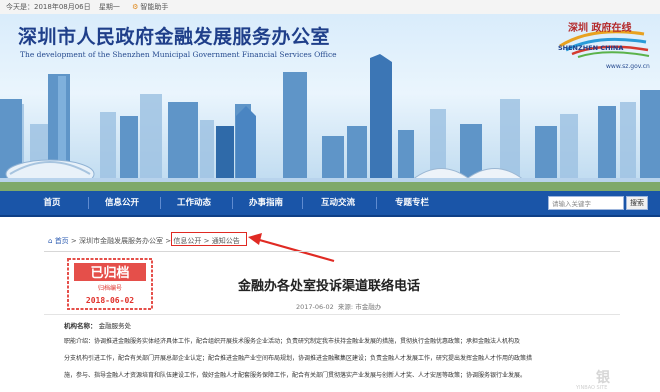 This screenshot has height=392, width=660. What do you see at coordinates (62, 241) in the screenshot?
I see `breadcrumb-home: 首页` at bounding box center [62, 241].